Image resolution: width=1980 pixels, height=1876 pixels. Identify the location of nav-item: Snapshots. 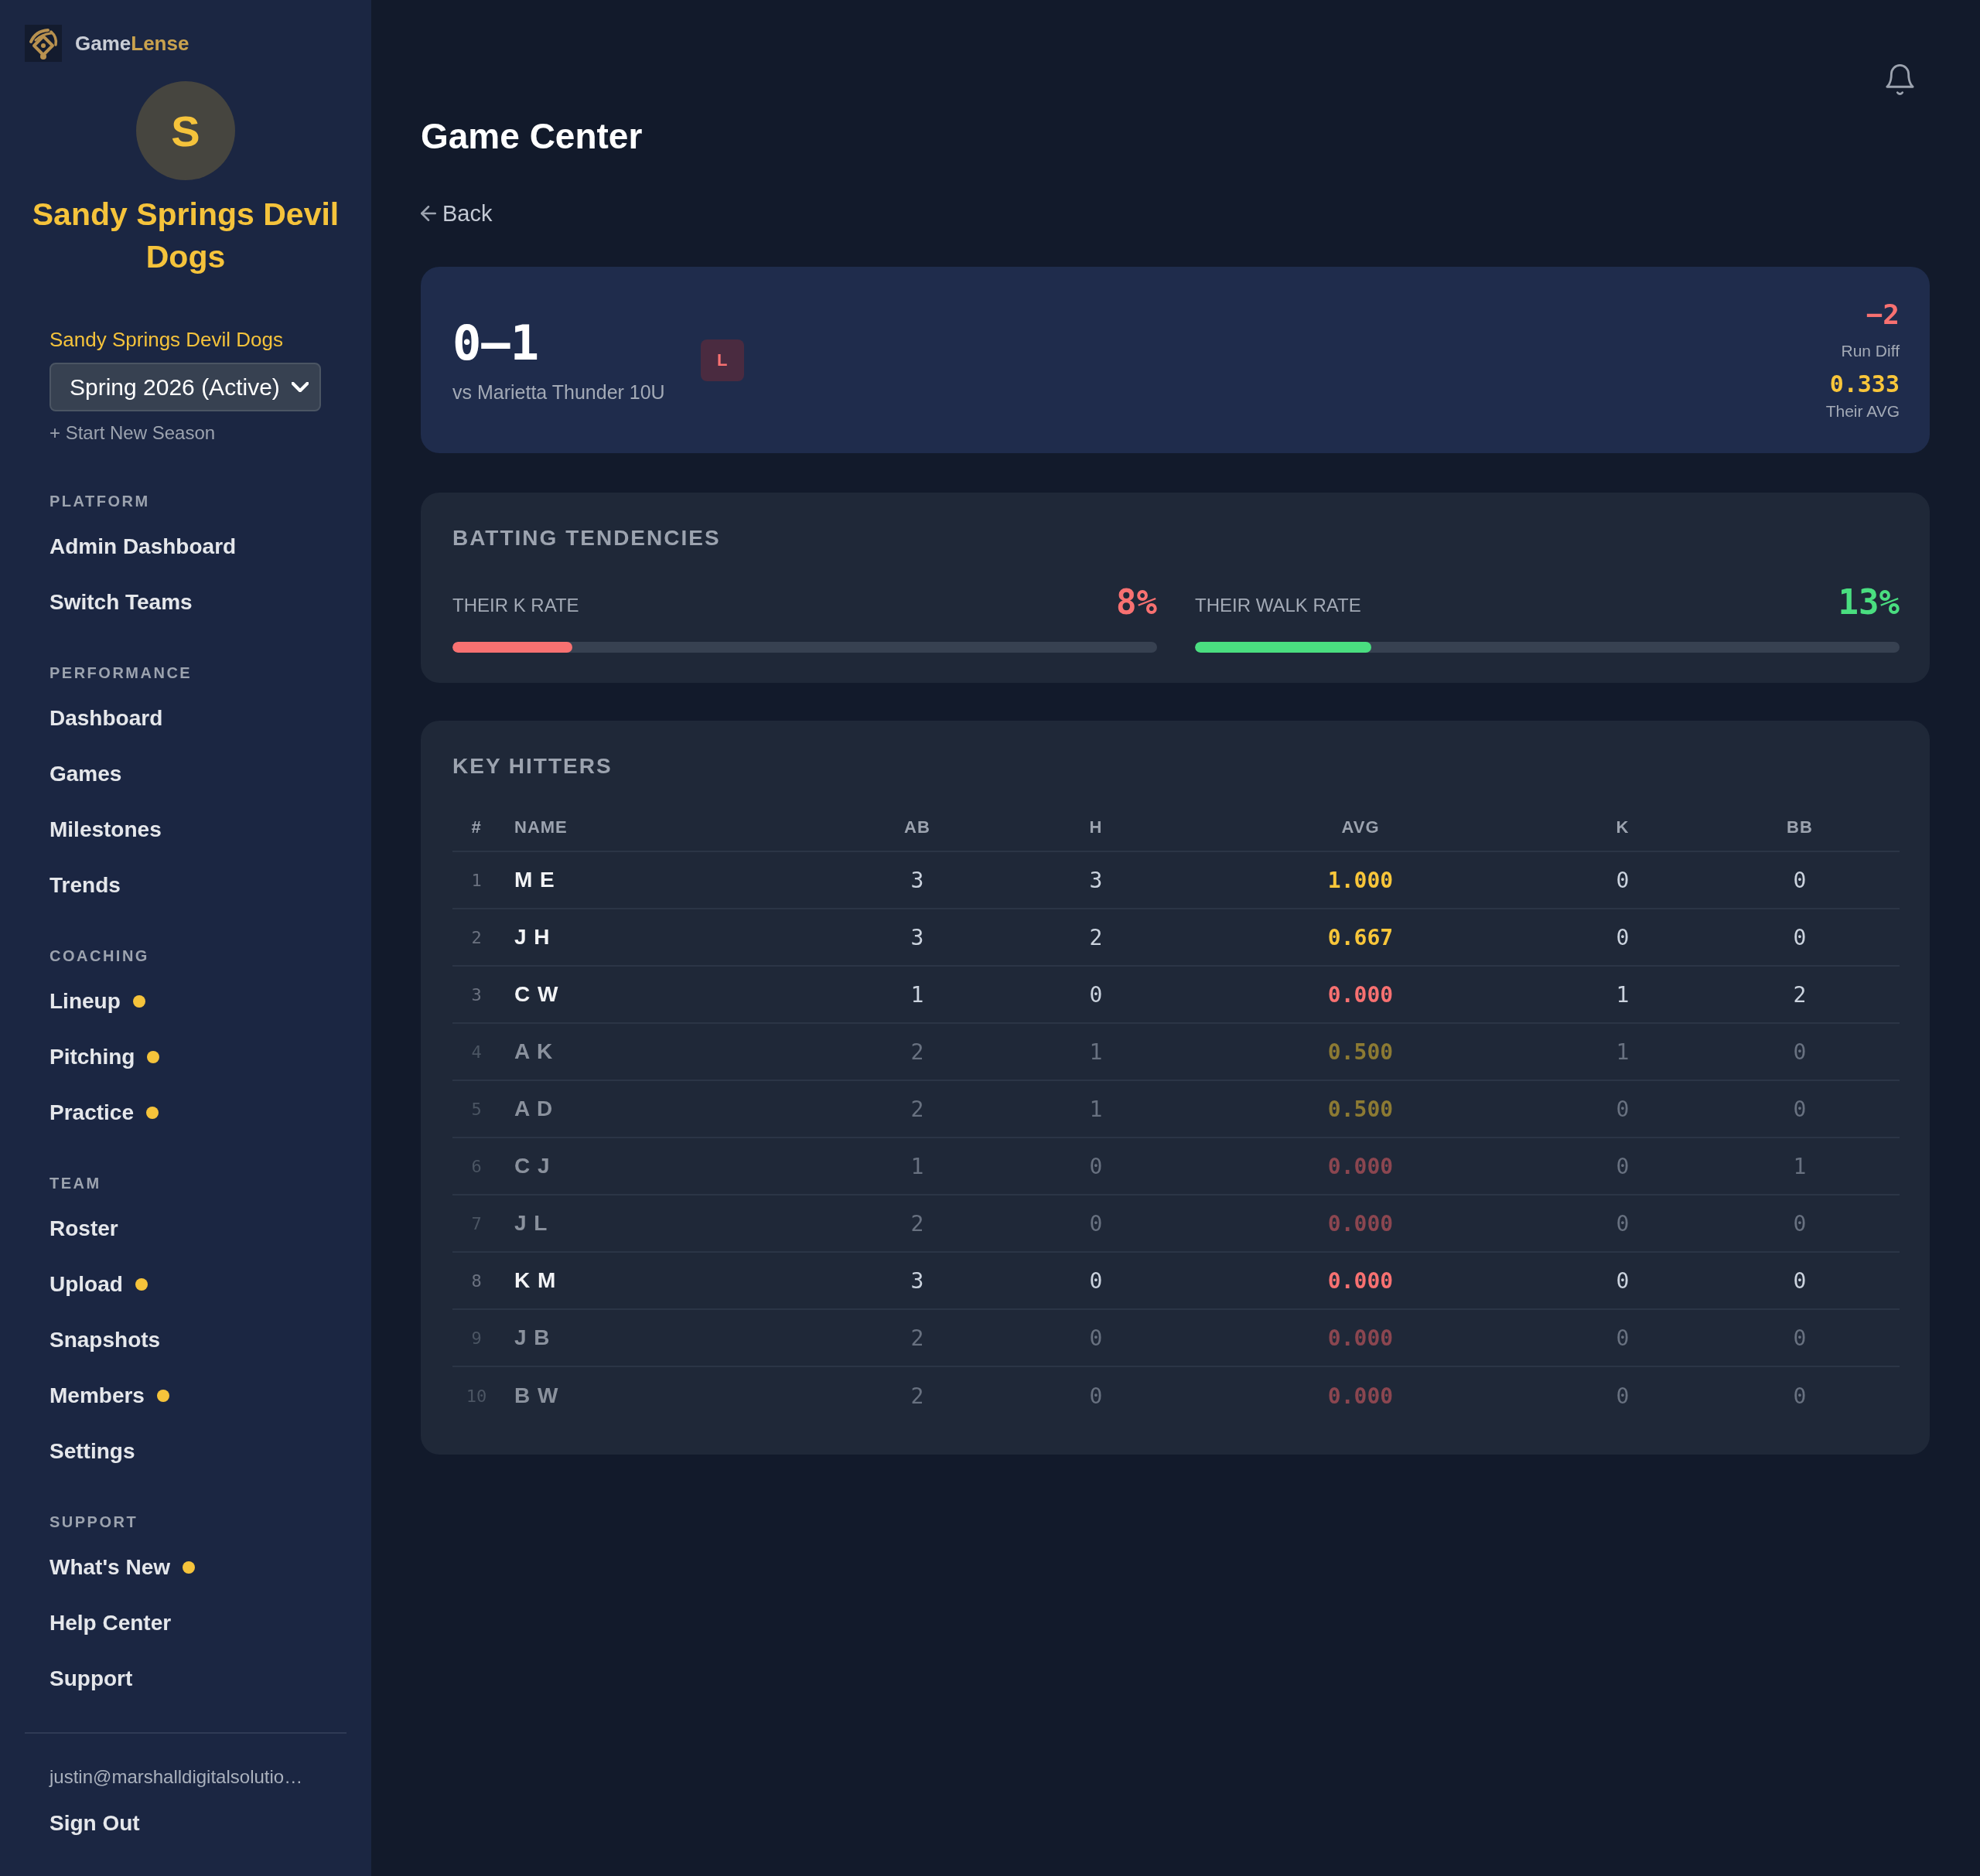
(106, 1340).